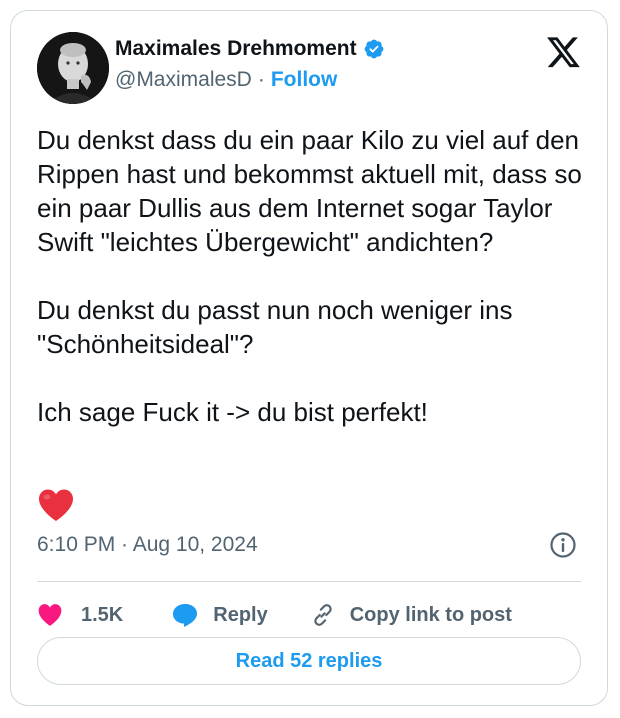  I want to click on reply-button: Reply, so click(219, 615).